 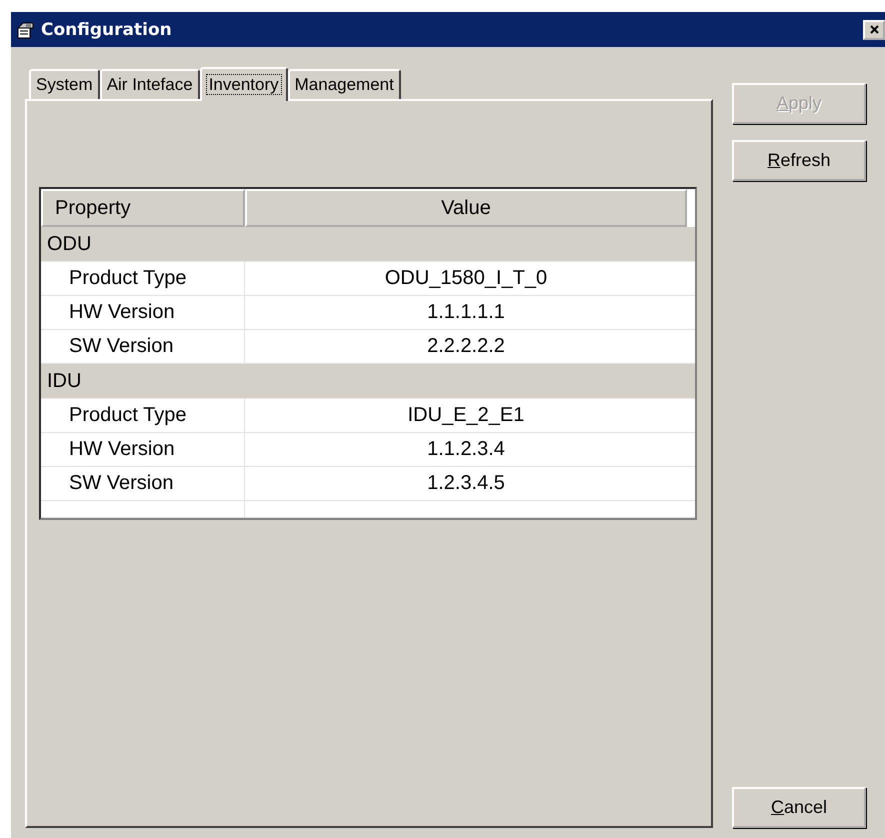 What do you see at coordinates (368, 244) in the screenshot?
I see `group-row: ODU` at bounding box center [368, 244].